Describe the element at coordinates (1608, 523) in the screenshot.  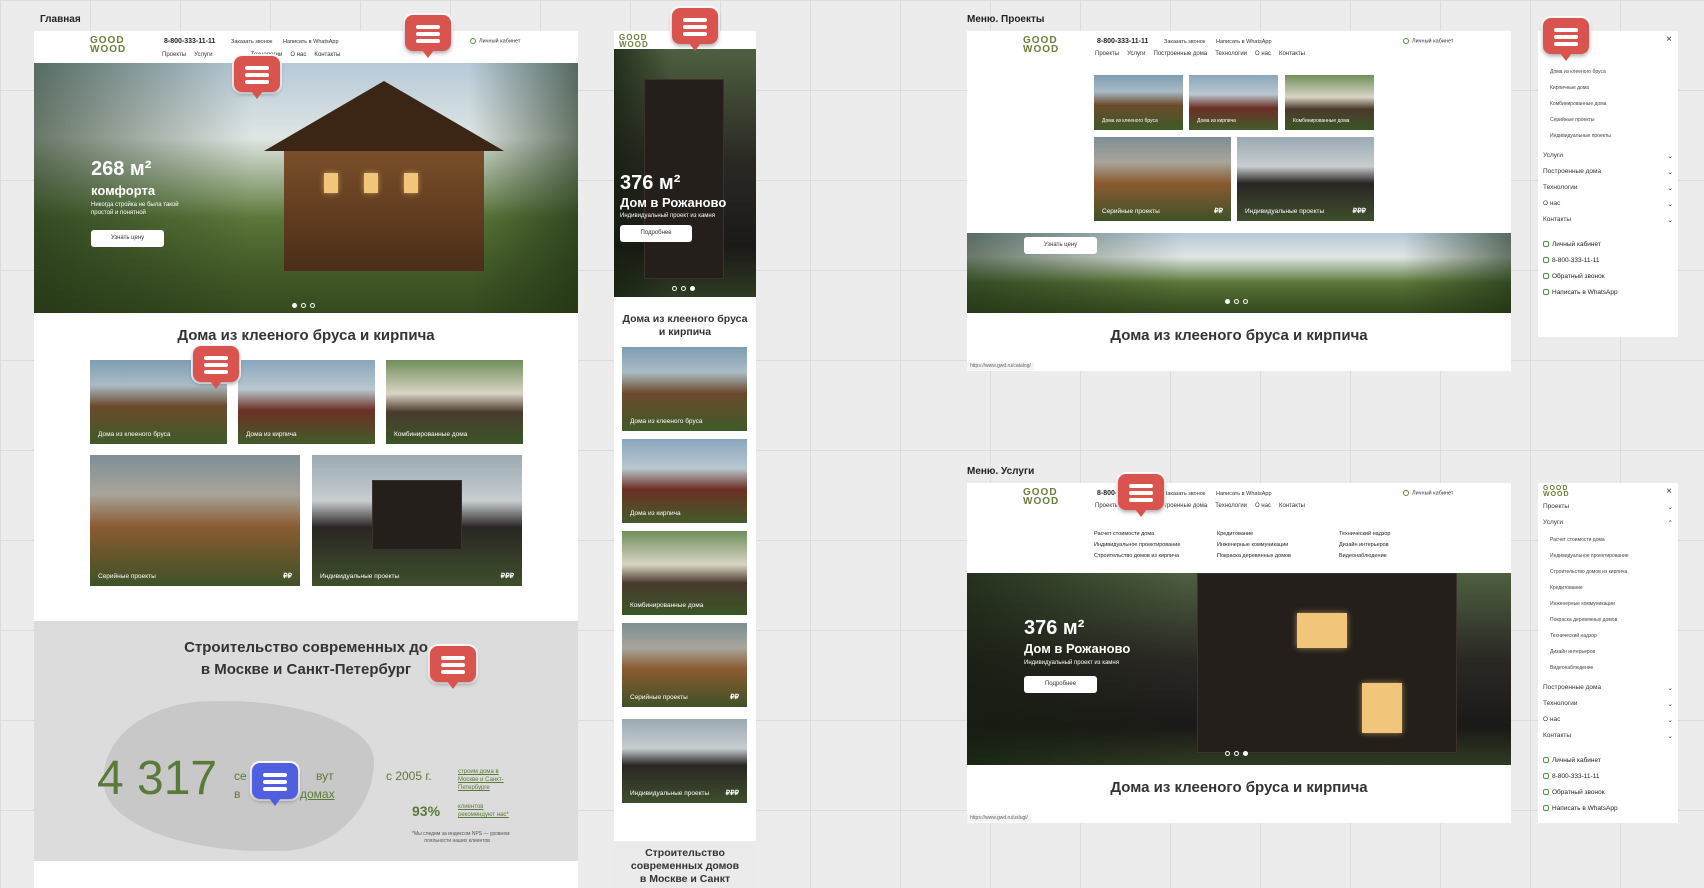
I see `menu-item-open: Услуги ⌃` at that location.